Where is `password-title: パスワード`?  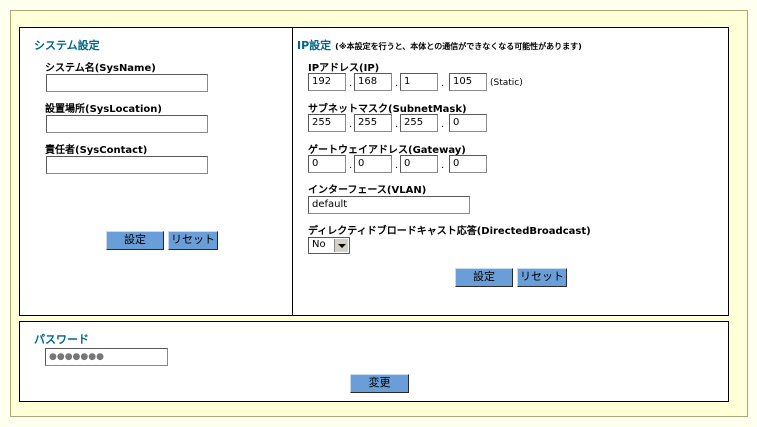
password-title: パスワード is located at coordinates (61, 339).